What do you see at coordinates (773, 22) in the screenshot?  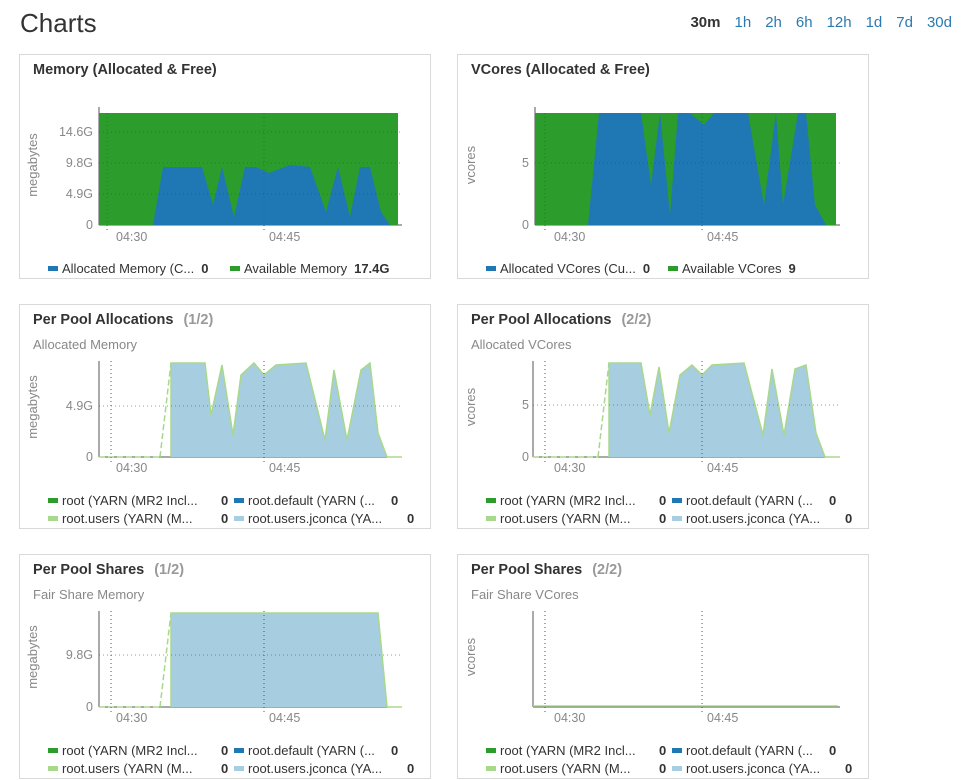 I see `range-2h: 2h` at bounding box center [773, 22].